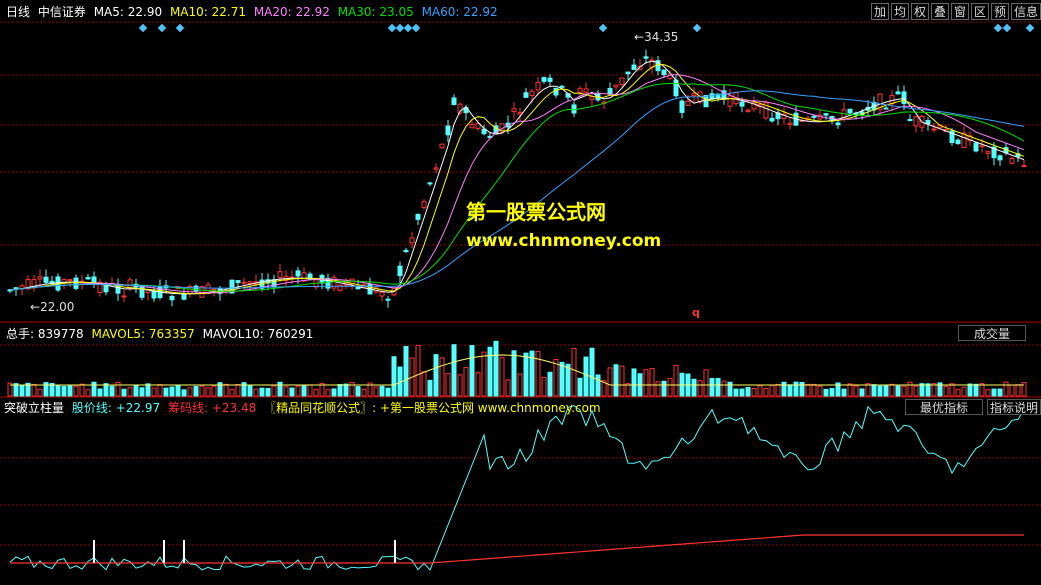 The width and height of the screenshot is (1041, 585). What do you see at coordinates (291, 12) in the screenshot?
I see `ma20-label: MA20: 22.92` at bounding box center [291, 12].